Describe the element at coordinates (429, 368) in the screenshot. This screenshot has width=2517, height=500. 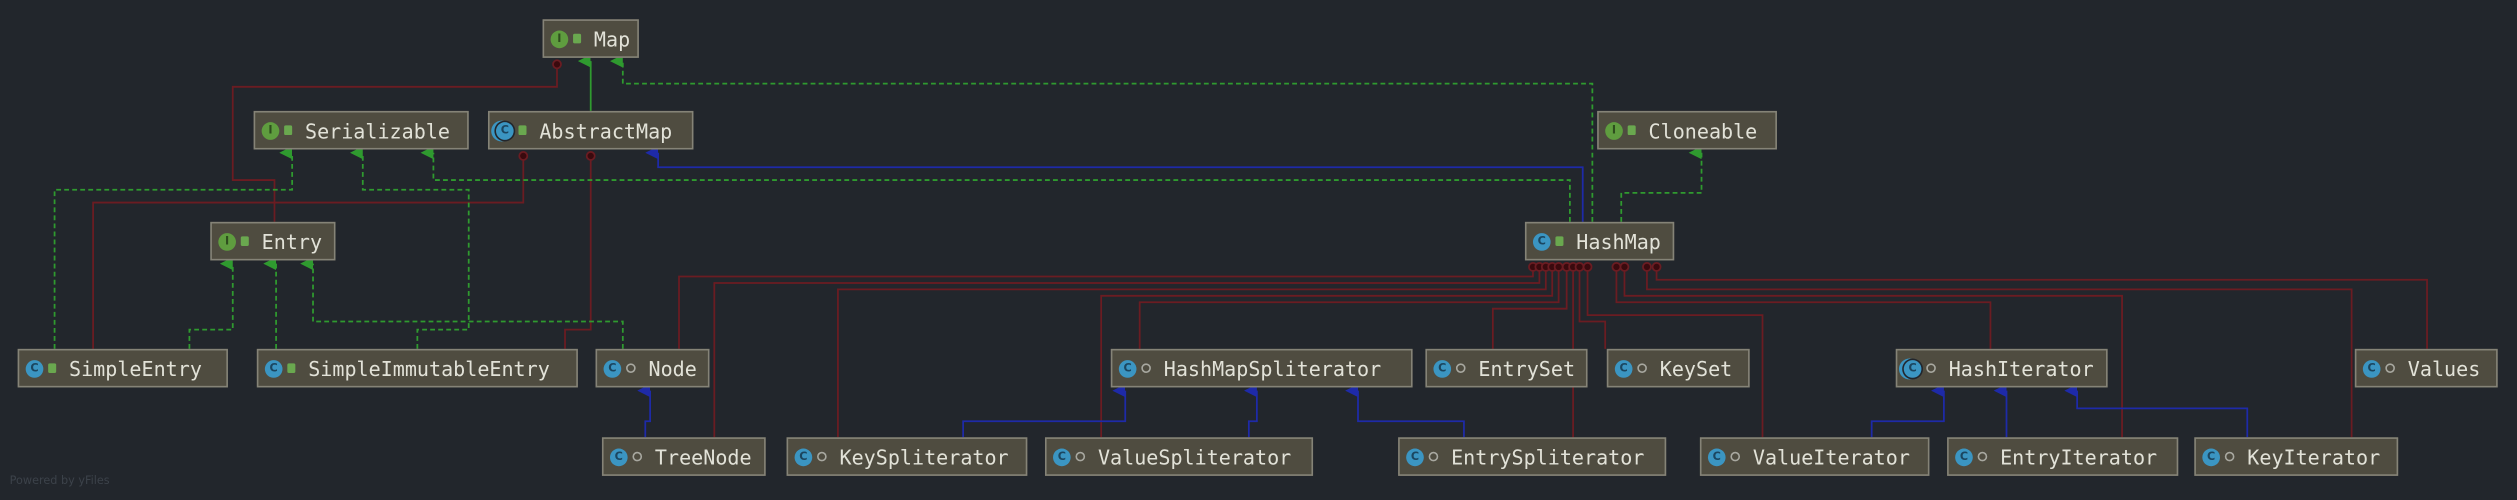
I see `class-name-label: SimpleImmutableEntry` at that location.